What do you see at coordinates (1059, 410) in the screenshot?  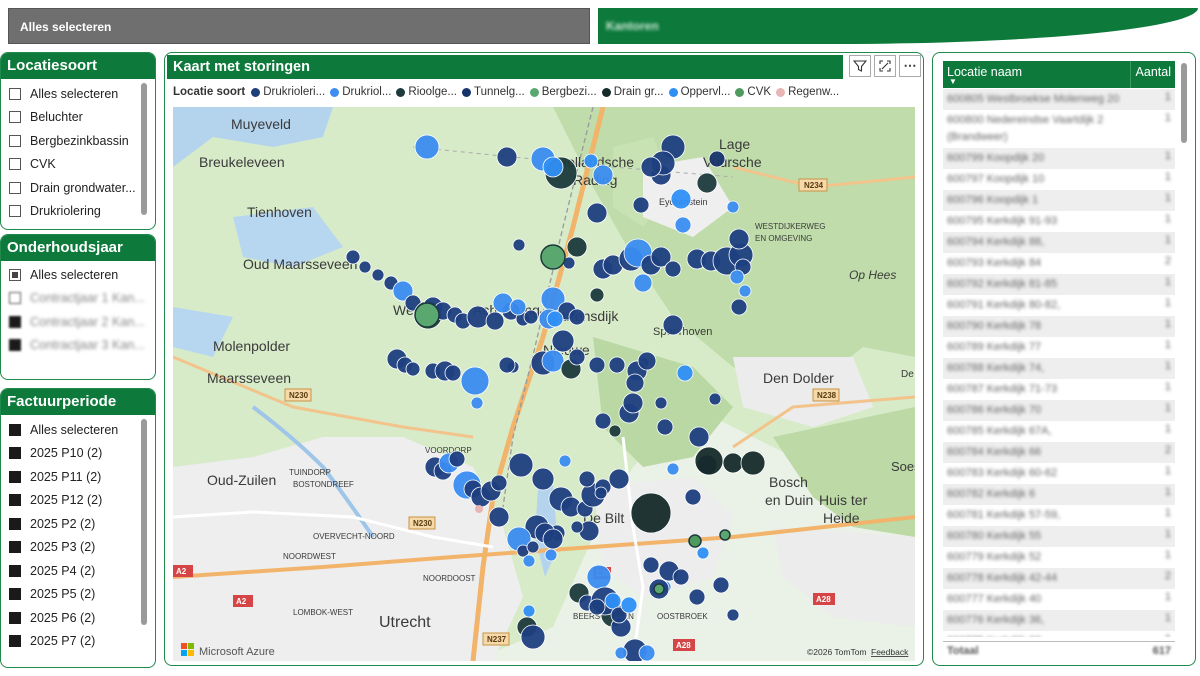 I see `table-row: 600786 Kerkdijk 70 1` at bounding box center [1059, 410].